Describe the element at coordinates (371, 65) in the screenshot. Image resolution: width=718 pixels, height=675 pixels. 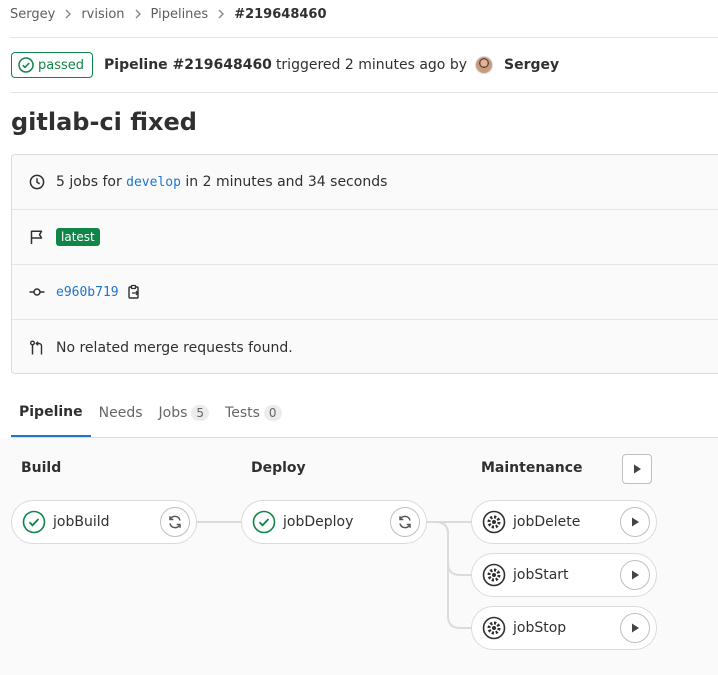
I see `triggered-text: triggered 2 minutes ago by` at that location.